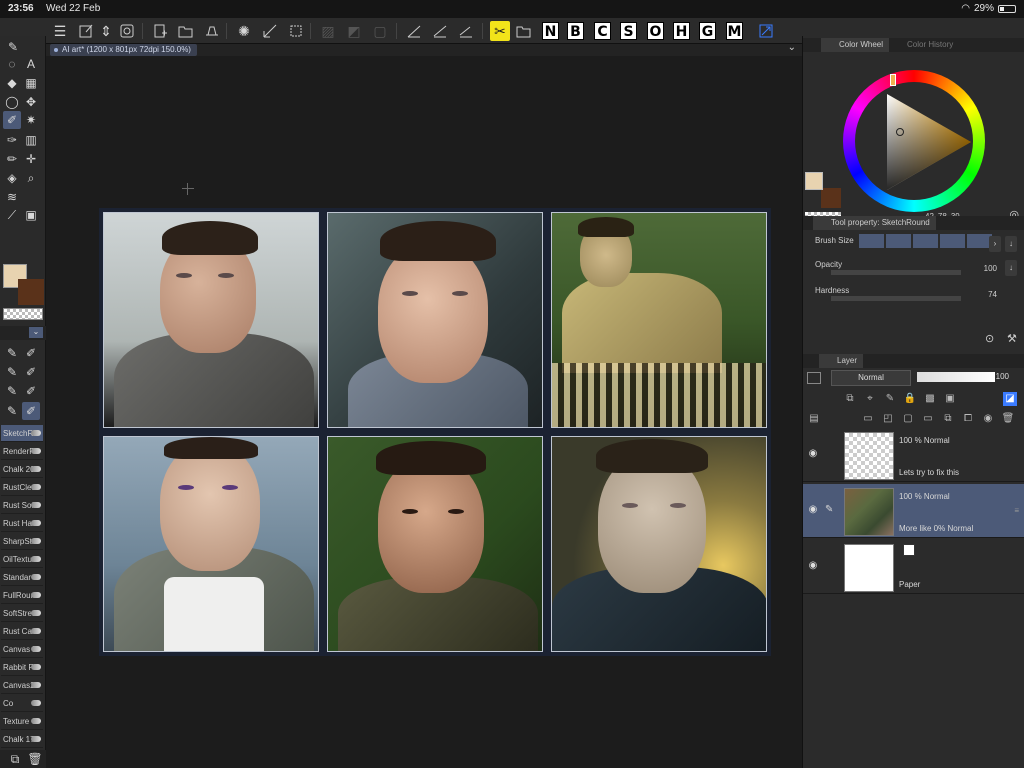 This screenshot has height=768, width=1024. What do you see at coordinates (466, 31) in the screenshot?
I see `line-icon` at bounding box center [466, 31].